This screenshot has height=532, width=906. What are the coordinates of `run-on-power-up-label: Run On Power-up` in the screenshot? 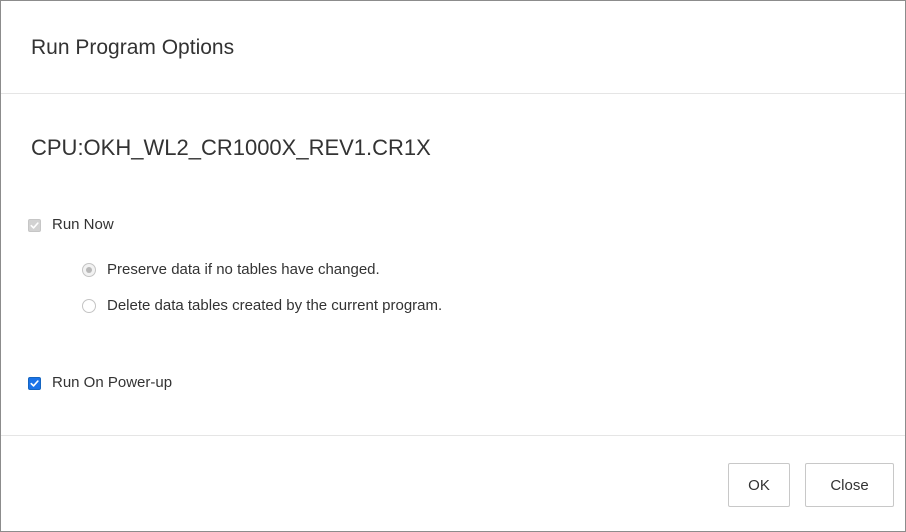 It's located at (112, 382).